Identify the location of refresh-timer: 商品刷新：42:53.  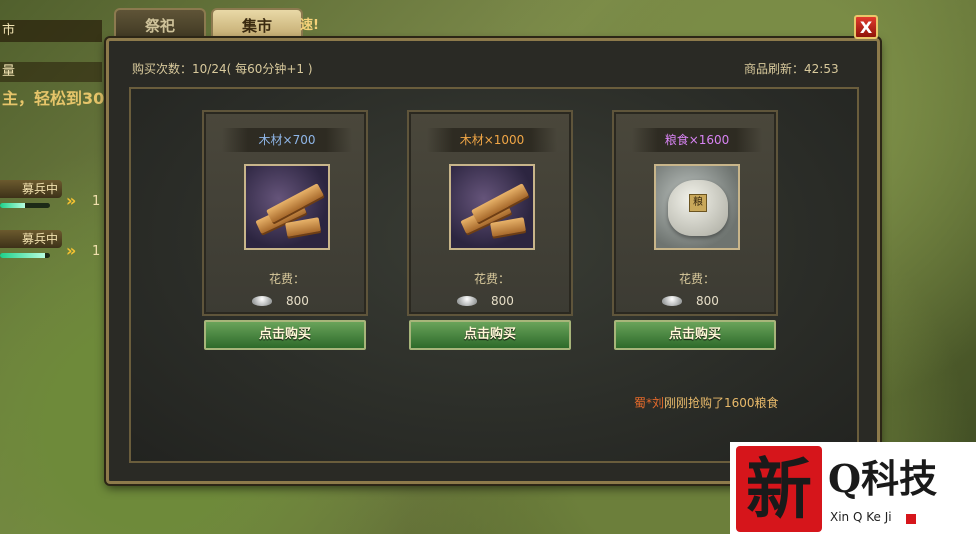
(791, 68).